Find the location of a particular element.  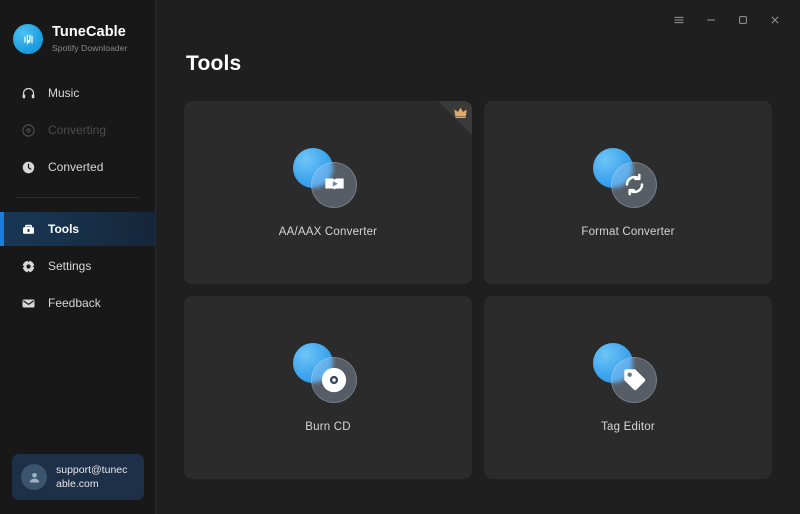

support-email-line1: support@tunec is located at coordinates (92, 469).